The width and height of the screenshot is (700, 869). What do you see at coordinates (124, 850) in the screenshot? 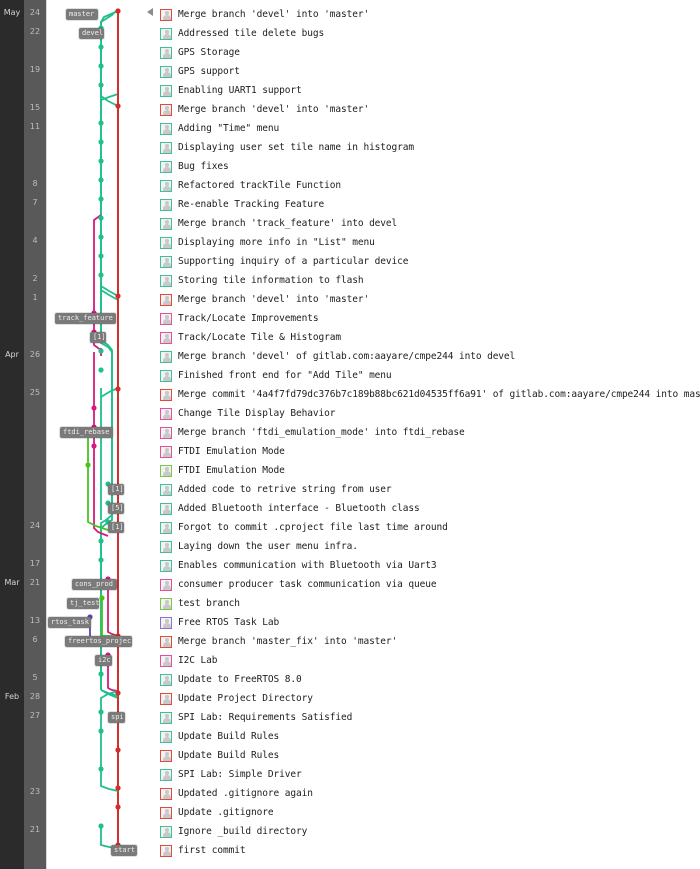
I see `ref-label-start: start` at bounding box center [124, 850].